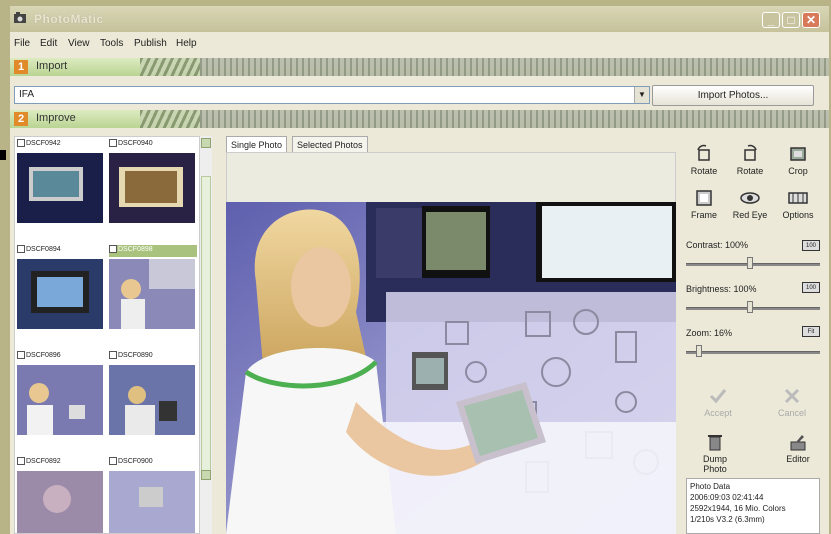 This screenshot has width=831, height=534. Describe the element at coordinates (750, 171) in the screenshot. I see `rotate-right-label: Rotate` at that location.